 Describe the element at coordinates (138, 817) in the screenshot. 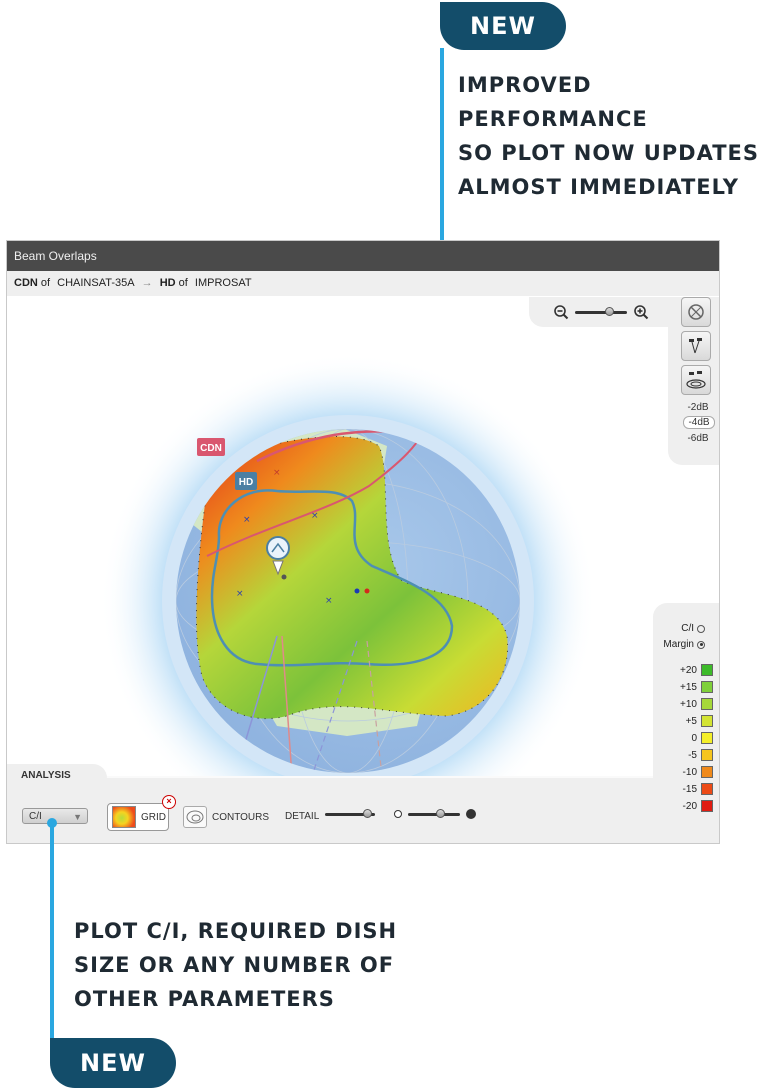

I see `grid-button: GRID` at that location.